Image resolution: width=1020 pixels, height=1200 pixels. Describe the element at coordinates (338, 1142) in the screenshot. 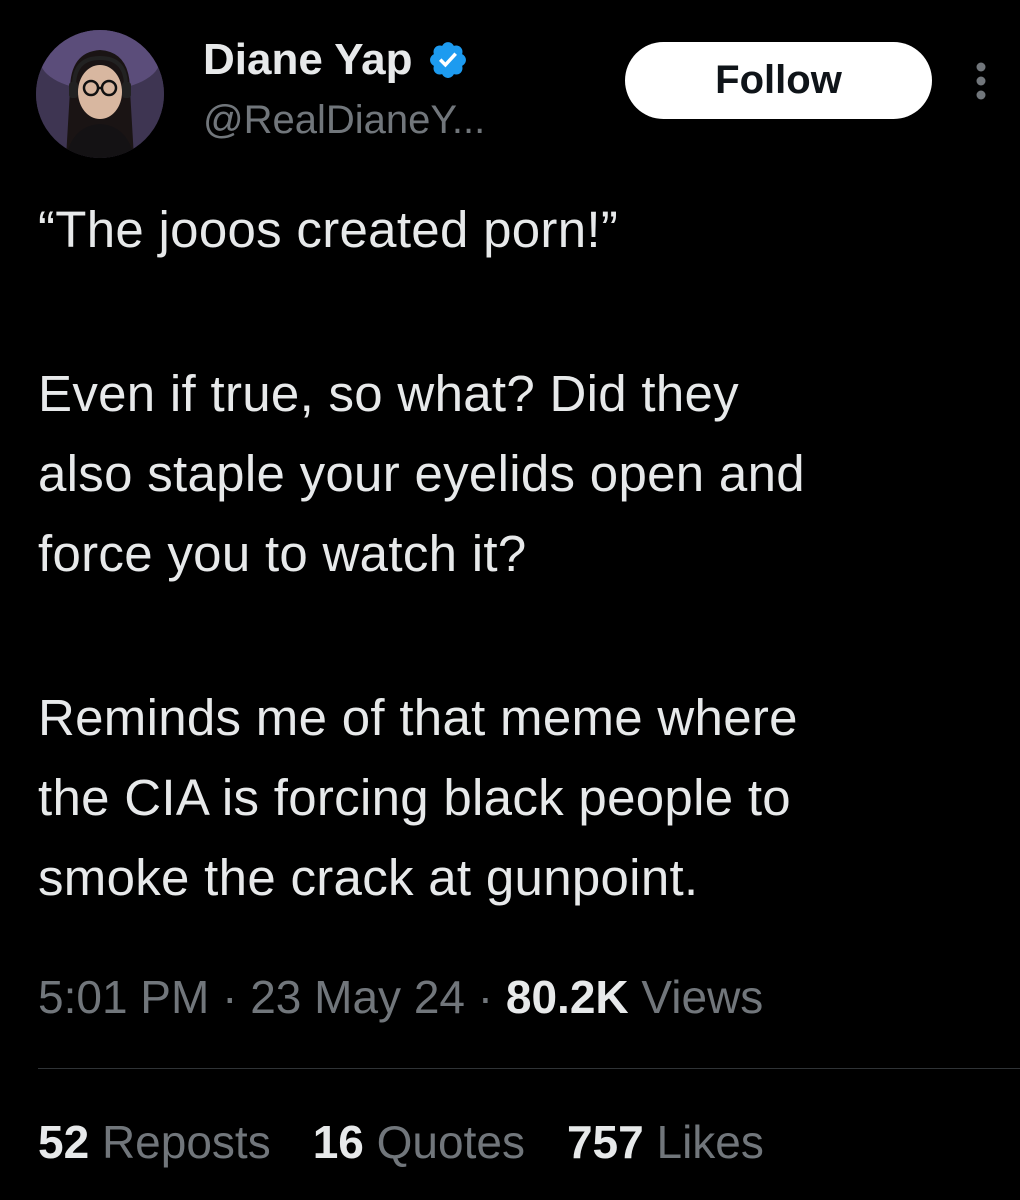

I see `quotes-count: 16` at that location.